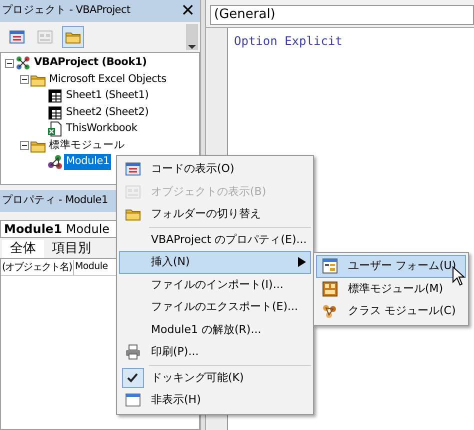 The image size is (474, 430). Describe the element at coordinates (91, 267) in the screenshot. I see `property-value: Module` at that location.